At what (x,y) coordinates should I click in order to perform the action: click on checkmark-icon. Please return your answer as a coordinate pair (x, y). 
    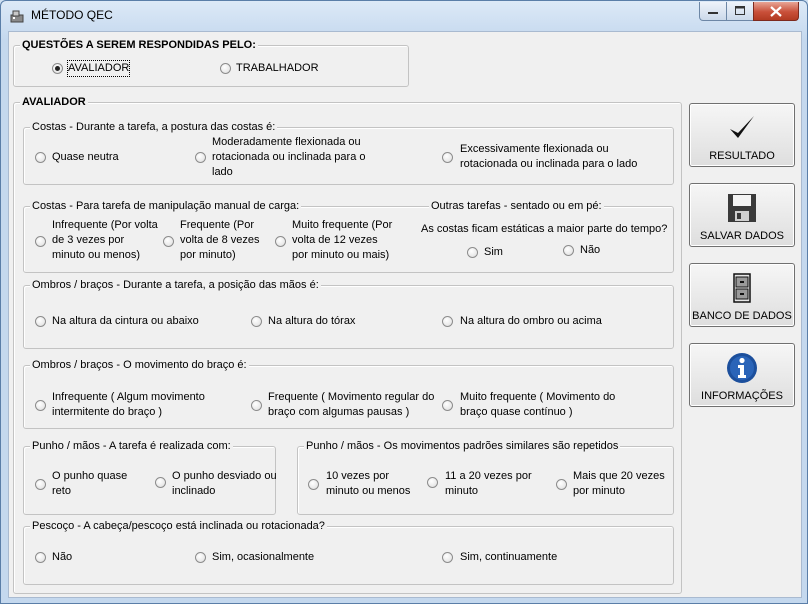
    Looking at the image, I should click on (742, 127).